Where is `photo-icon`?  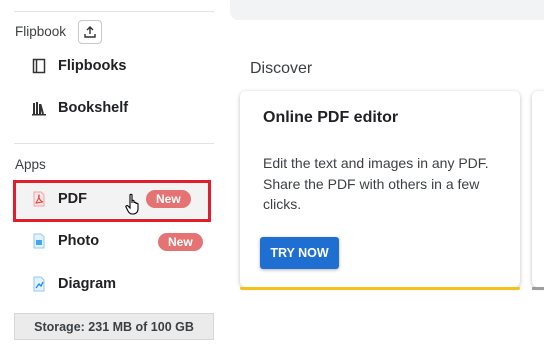 photo-icon is located at coordinates (39, 241).